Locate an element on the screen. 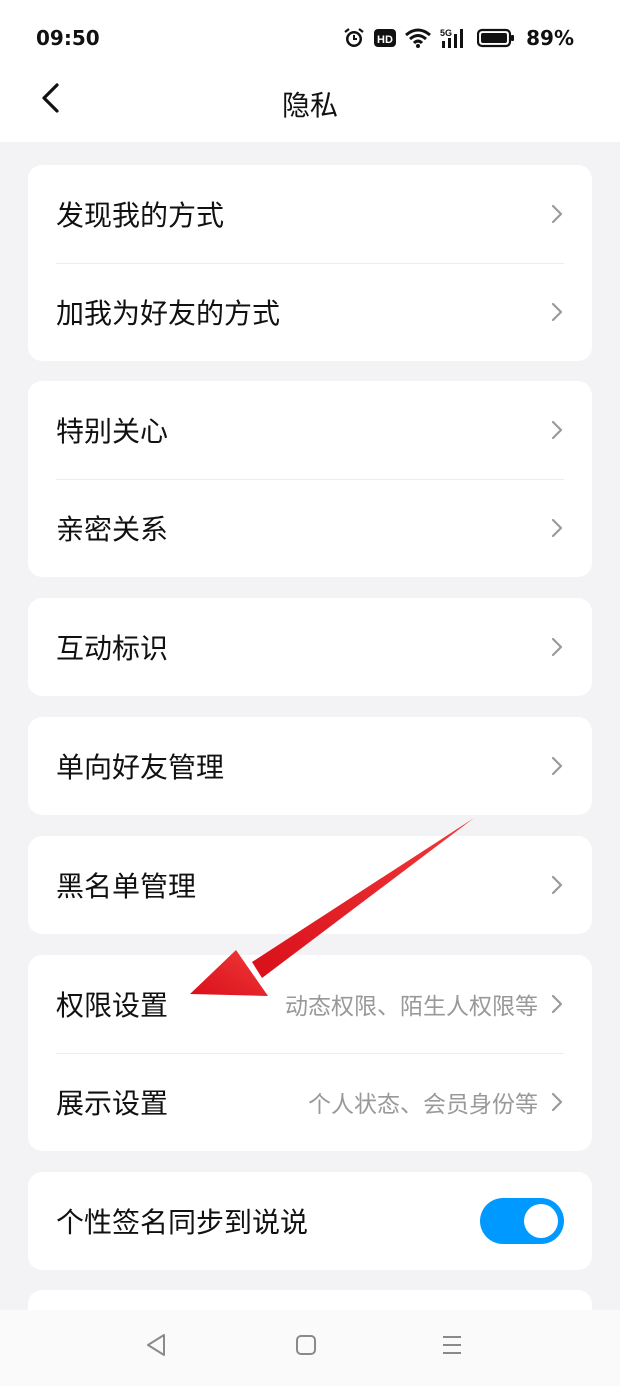 This screenshot has width=620, height=1386. 5g-signal-icon: 5G is located at coordinates (454, 38).